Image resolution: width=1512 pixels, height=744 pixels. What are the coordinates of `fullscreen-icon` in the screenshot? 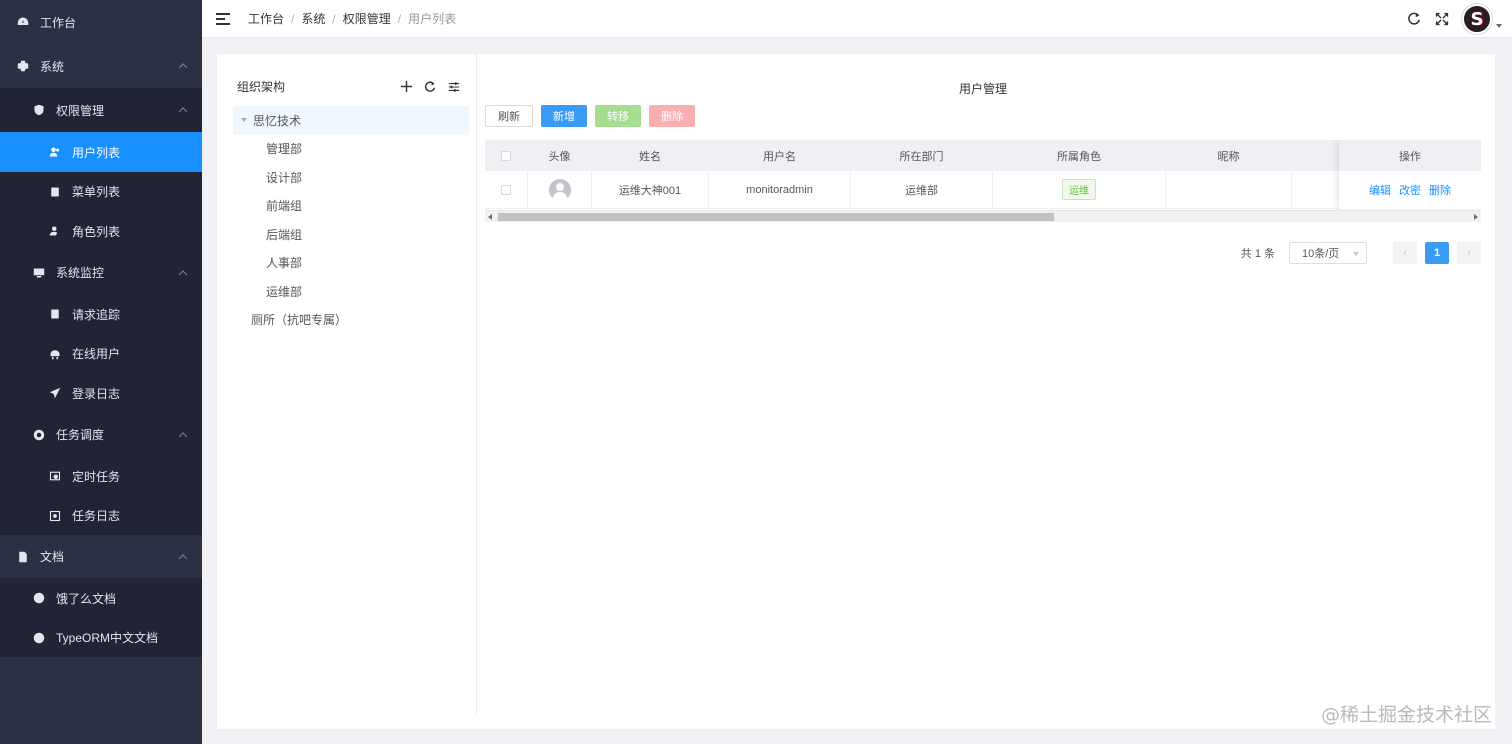 It's located at (1442, 19).